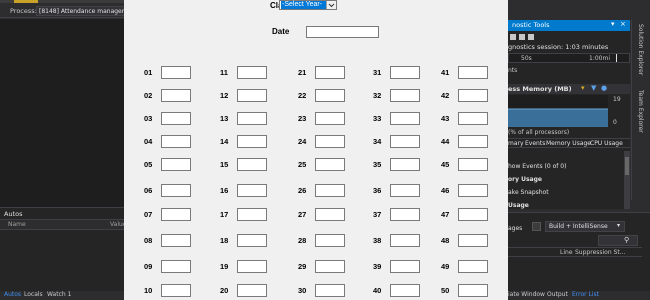 Image resolution: width=650 pixels, height=300 pixels. What do you see at coordinates (12, 294) in the screenshot?
I see `tab-autos: Autos` at bounding box center [12, 294].